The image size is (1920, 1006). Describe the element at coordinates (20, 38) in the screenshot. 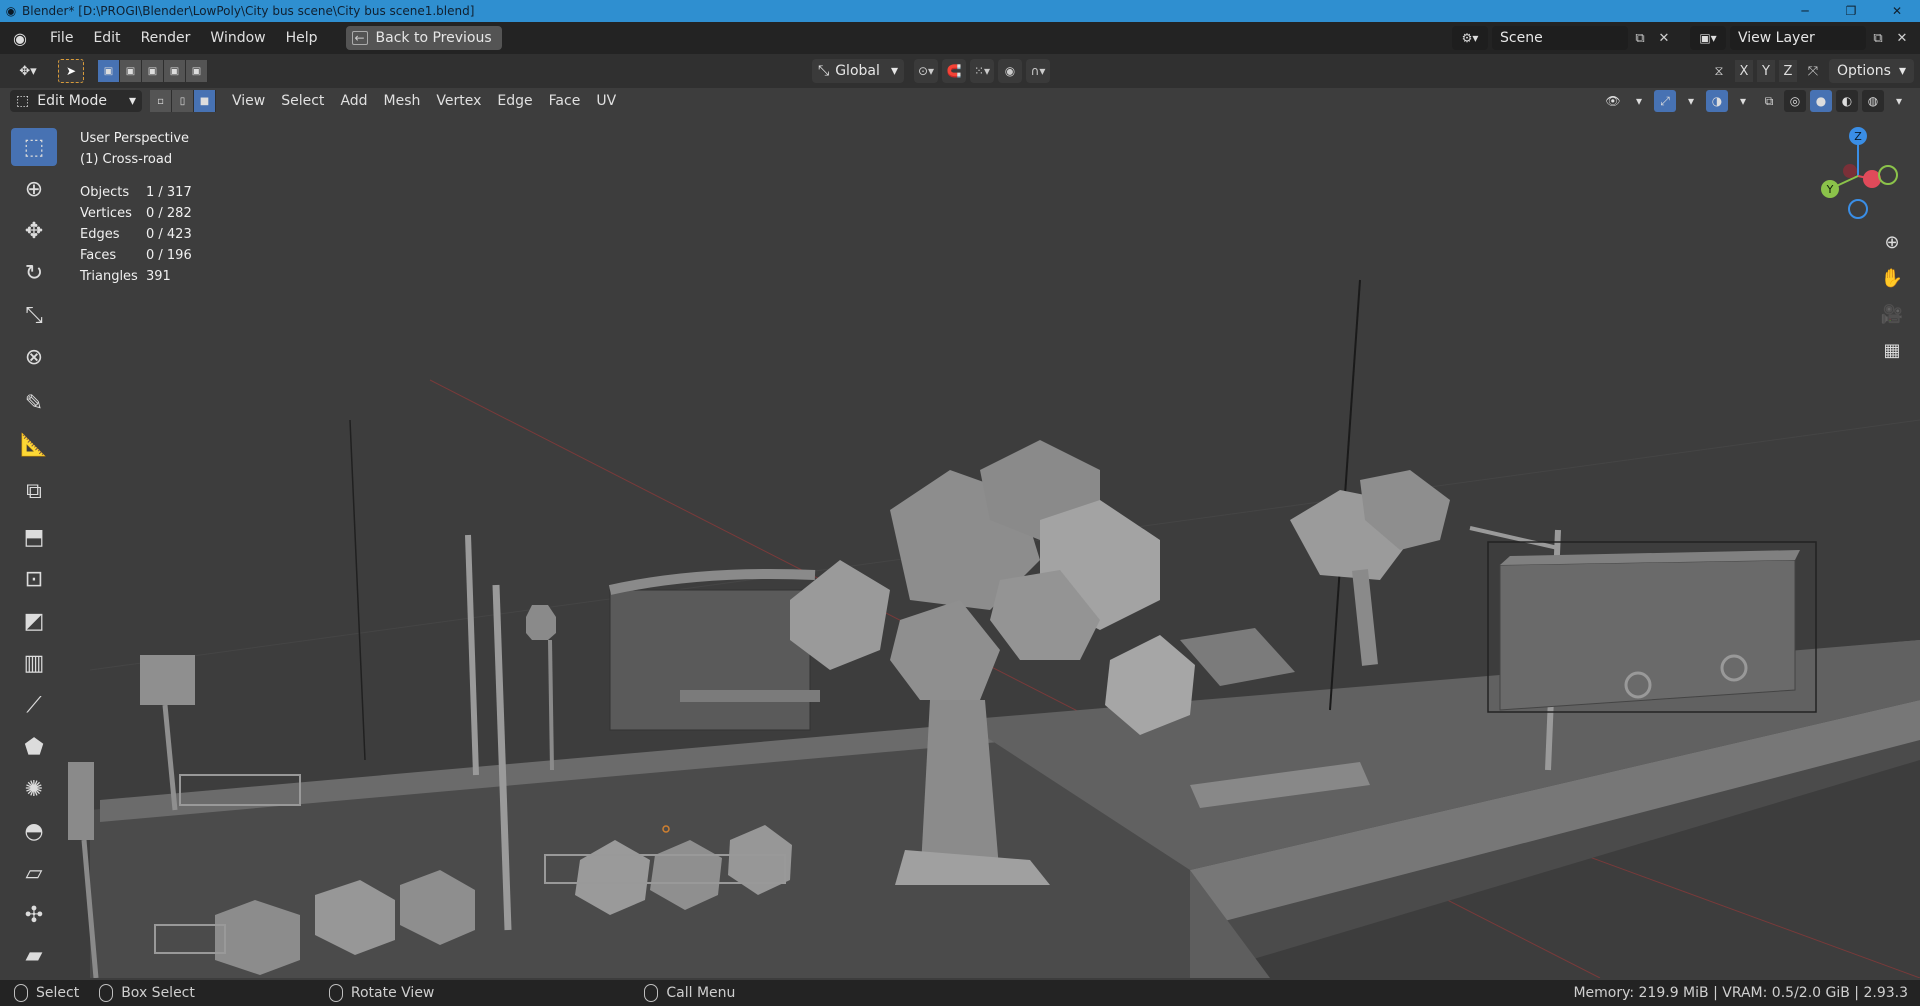

I see `blender-menu-icon: ◉` at that location.